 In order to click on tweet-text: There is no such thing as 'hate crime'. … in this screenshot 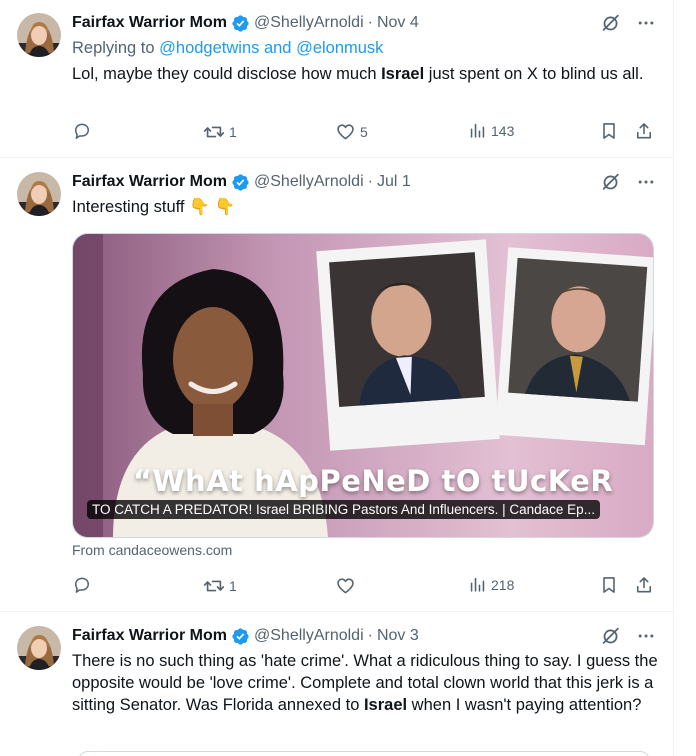, I will do `click(367, 683)`.